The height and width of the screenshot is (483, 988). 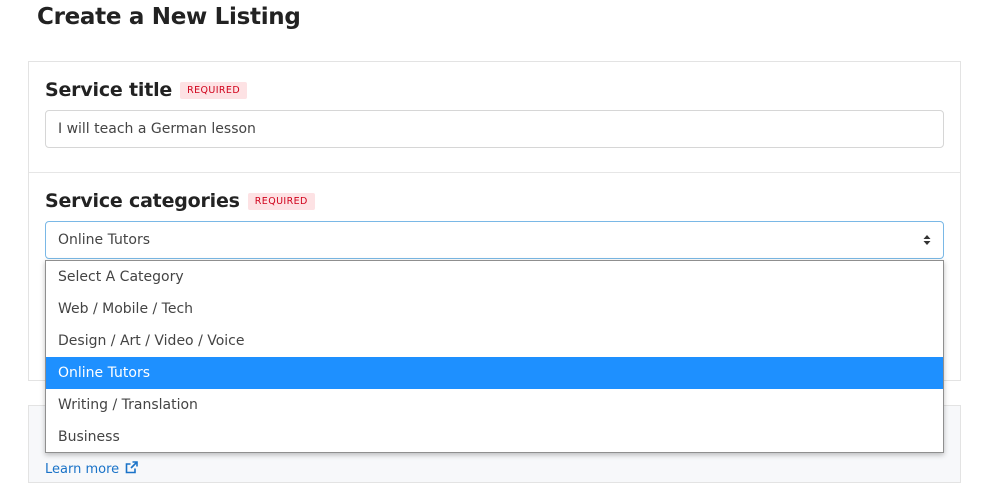 I want to click on dropdown-option: Select A Category, so click(x=494, y=277).